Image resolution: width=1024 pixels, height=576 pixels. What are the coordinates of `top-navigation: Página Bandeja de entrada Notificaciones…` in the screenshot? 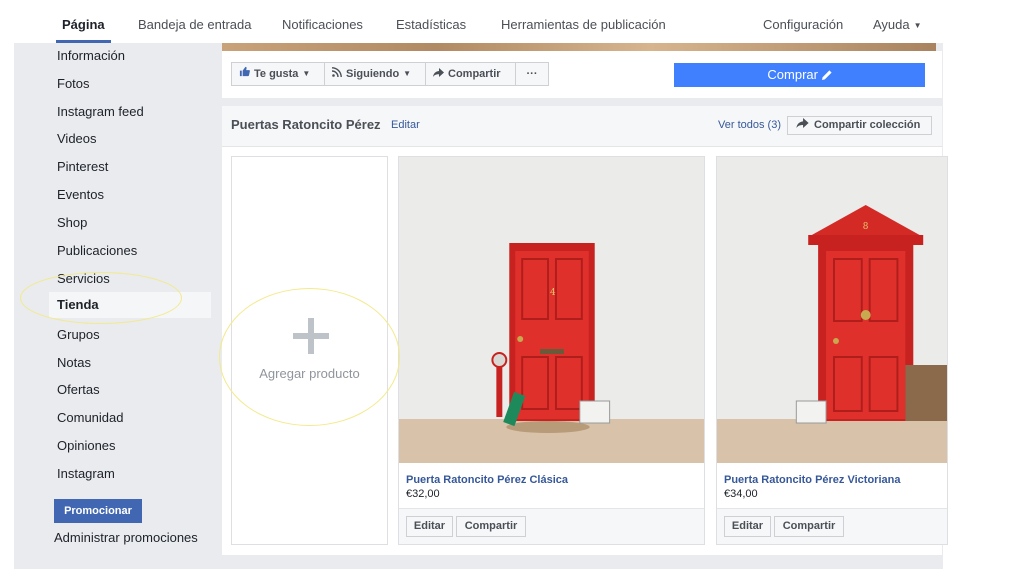 It's located at (512, 21).